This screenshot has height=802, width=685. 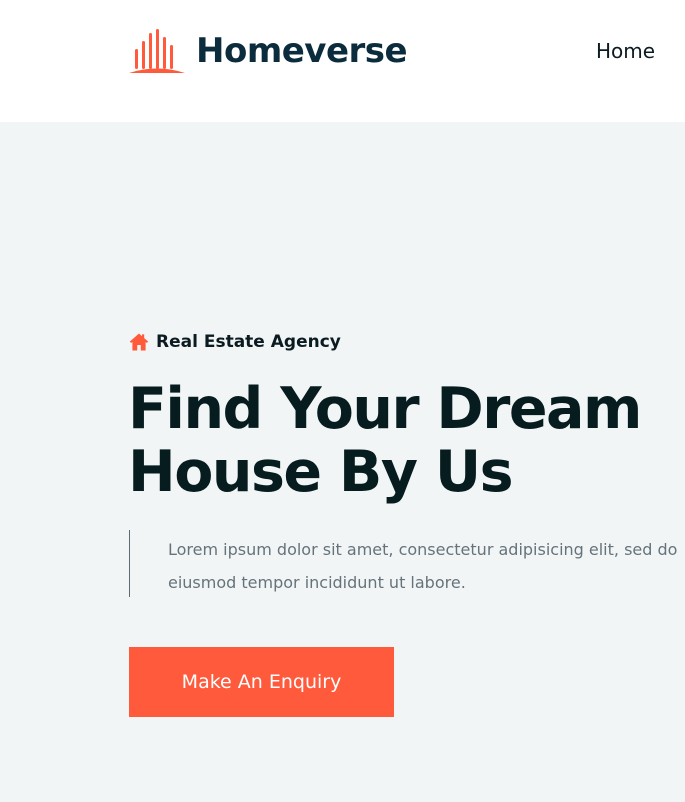 I want to click on logo-text: Homeverse, so click(x=302, y=51).